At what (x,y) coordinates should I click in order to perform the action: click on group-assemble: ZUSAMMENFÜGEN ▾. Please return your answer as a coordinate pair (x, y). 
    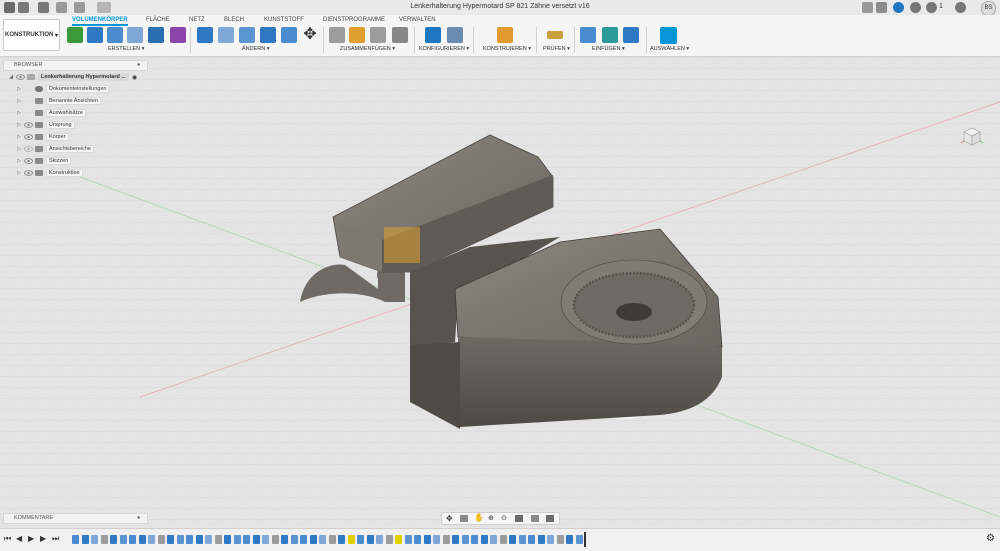
    Looking at the image, I should click on (367, 49).